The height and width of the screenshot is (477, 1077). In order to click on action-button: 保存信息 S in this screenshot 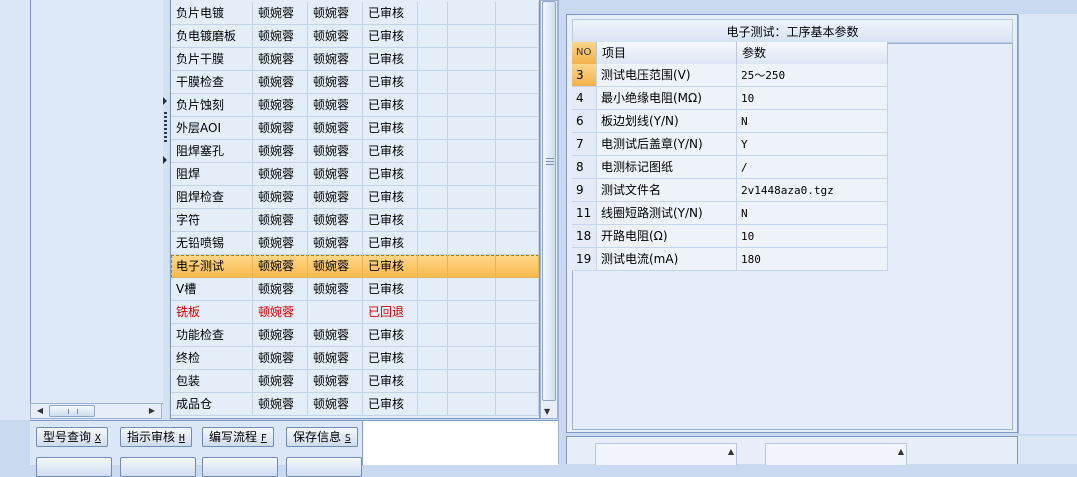, I will do `click(322, 437)`.